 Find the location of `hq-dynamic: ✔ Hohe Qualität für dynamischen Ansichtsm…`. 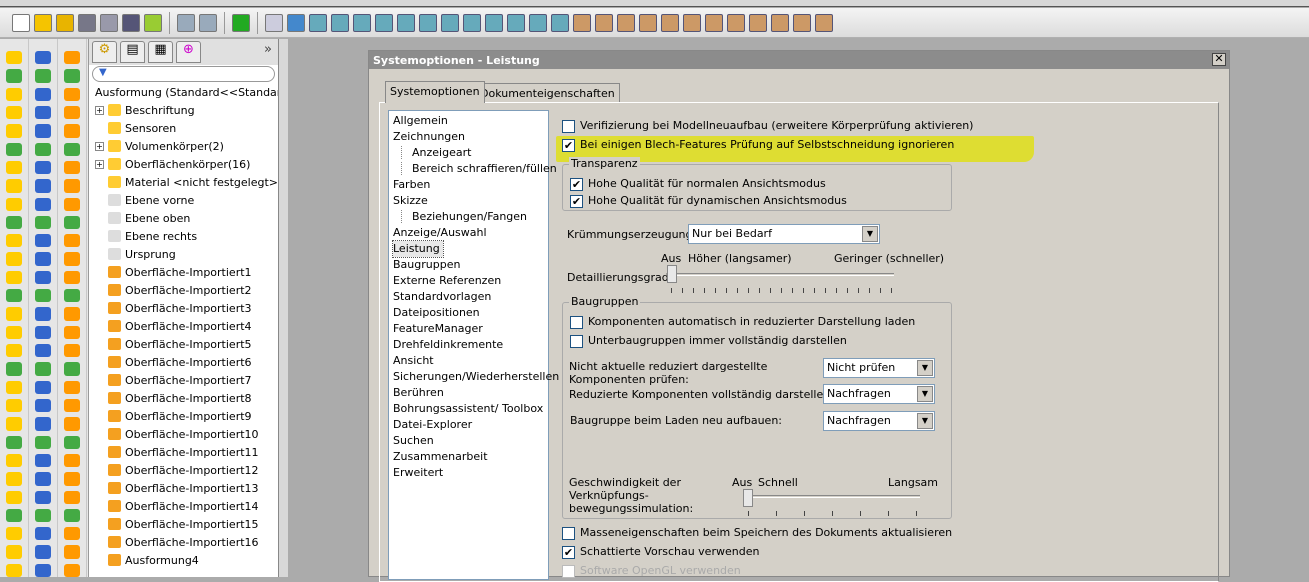

hq-dynamic: ✔ Hohe Qualität für dynamischen Ansichtsm… is located at coordinates (708, 201).